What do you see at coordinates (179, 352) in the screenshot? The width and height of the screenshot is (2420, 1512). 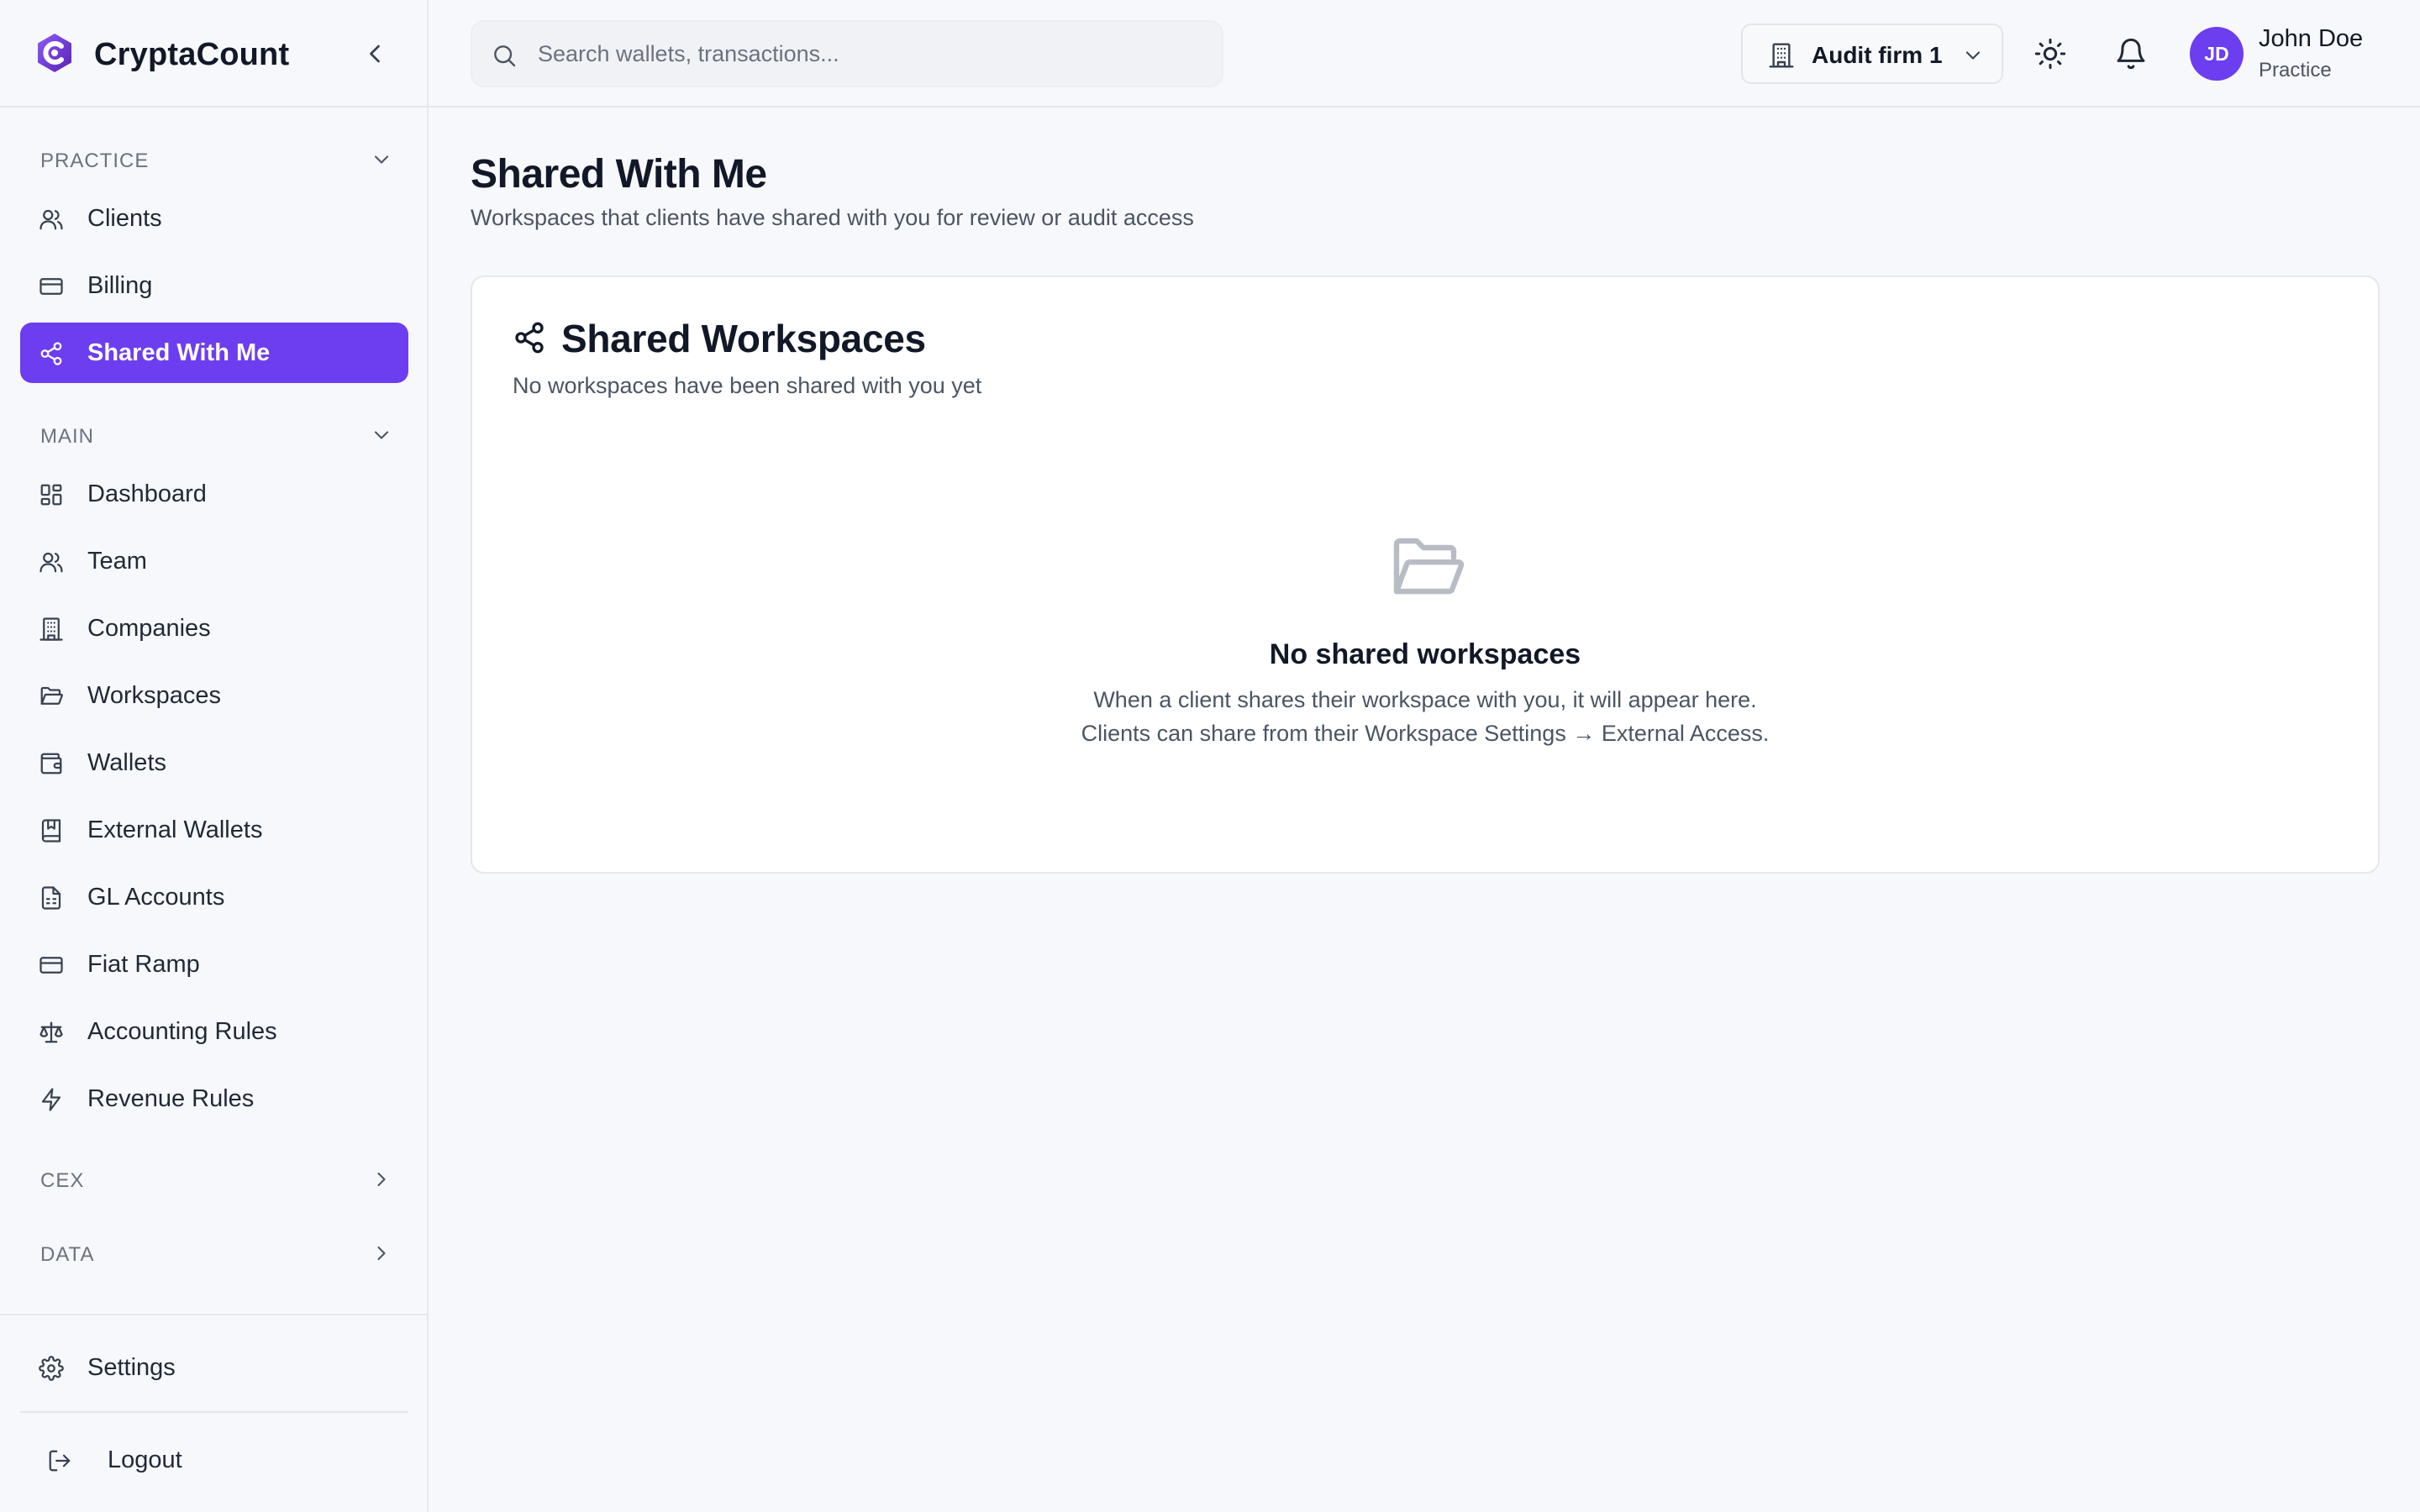 I see `sidebar-item-label: Shared With Me` at bounding box center [179, 352].